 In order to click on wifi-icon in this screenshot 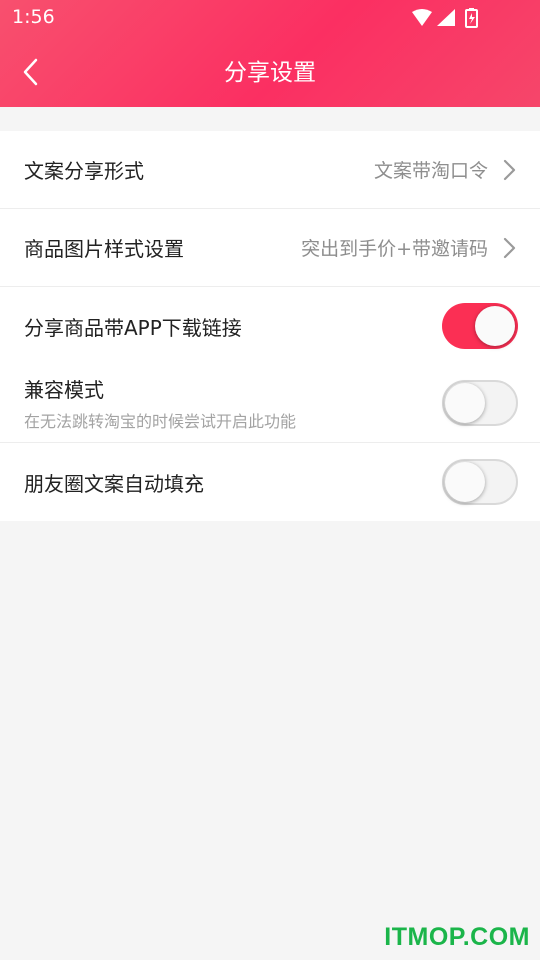, I will do `click(422, 17)`.